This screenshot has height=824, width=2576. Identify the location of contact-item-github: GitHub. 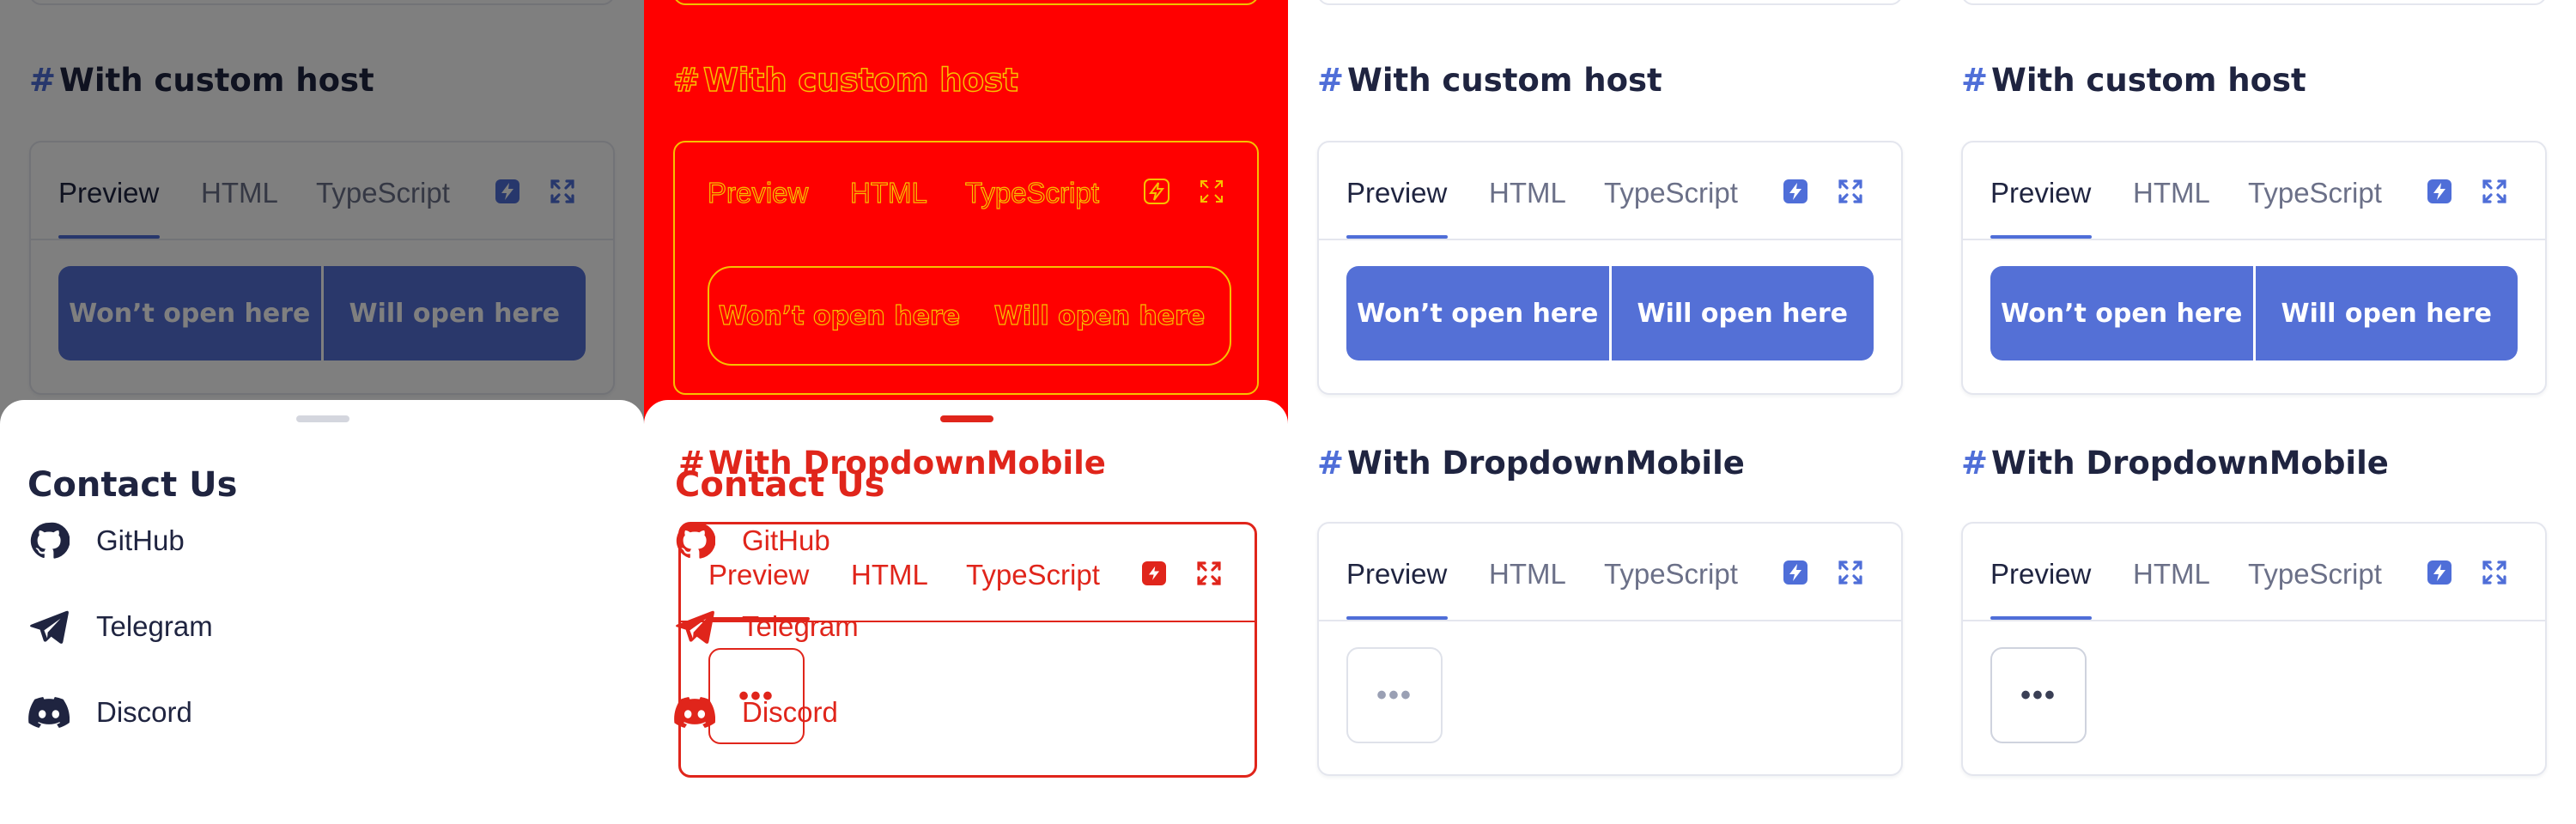
(106, 540).